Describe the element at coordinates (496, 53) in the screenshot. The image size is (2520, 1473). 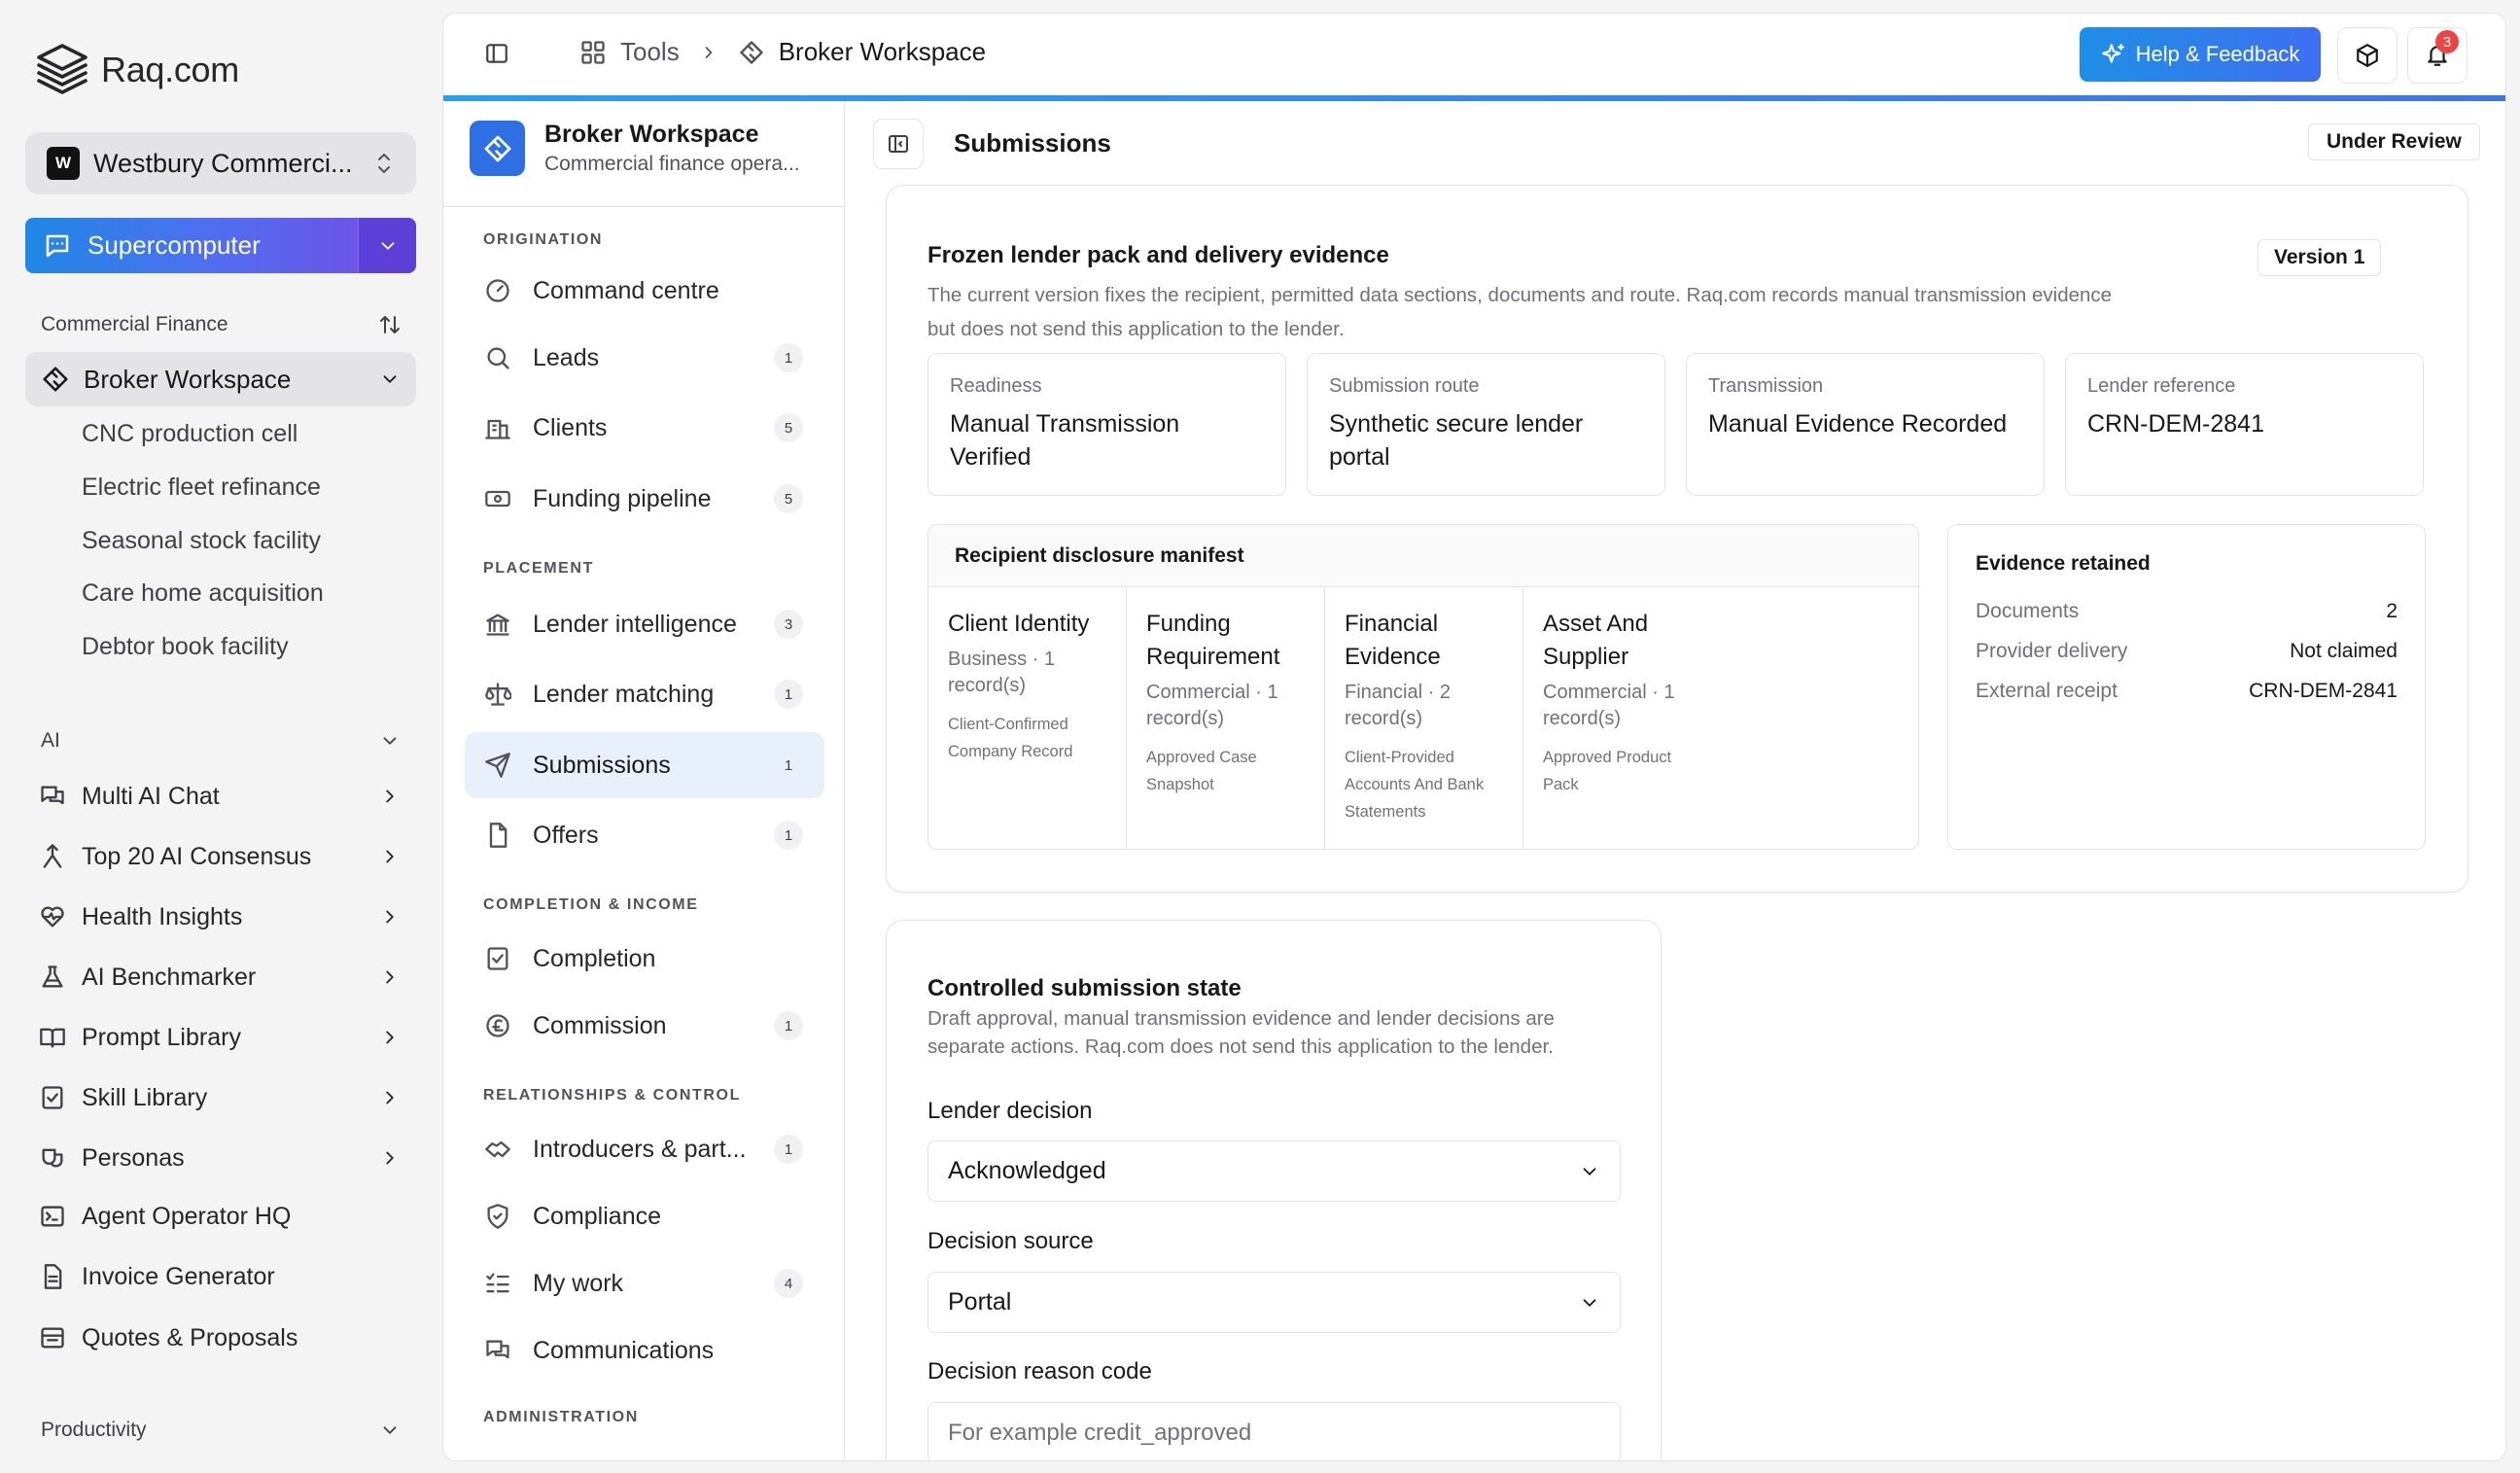
I see `sidebar-toggle-icon` at that location.